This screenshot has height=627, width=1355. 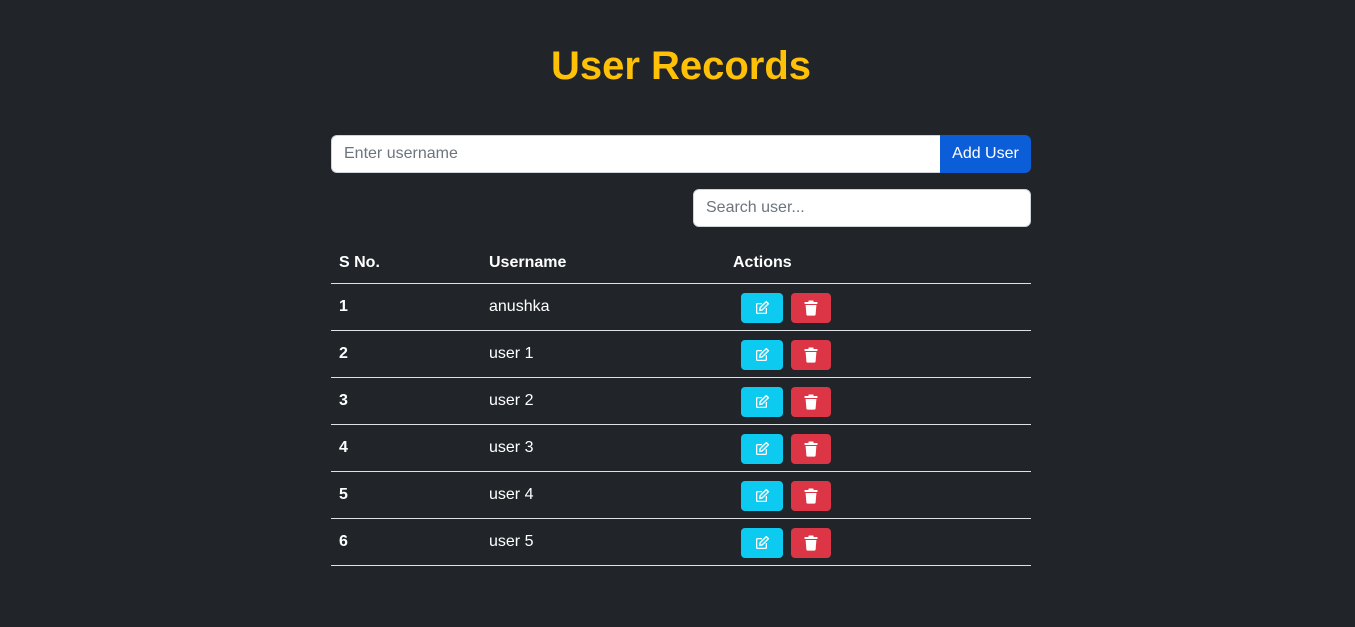 I want to click on row-username: user 1, so click(x=603, y=354).